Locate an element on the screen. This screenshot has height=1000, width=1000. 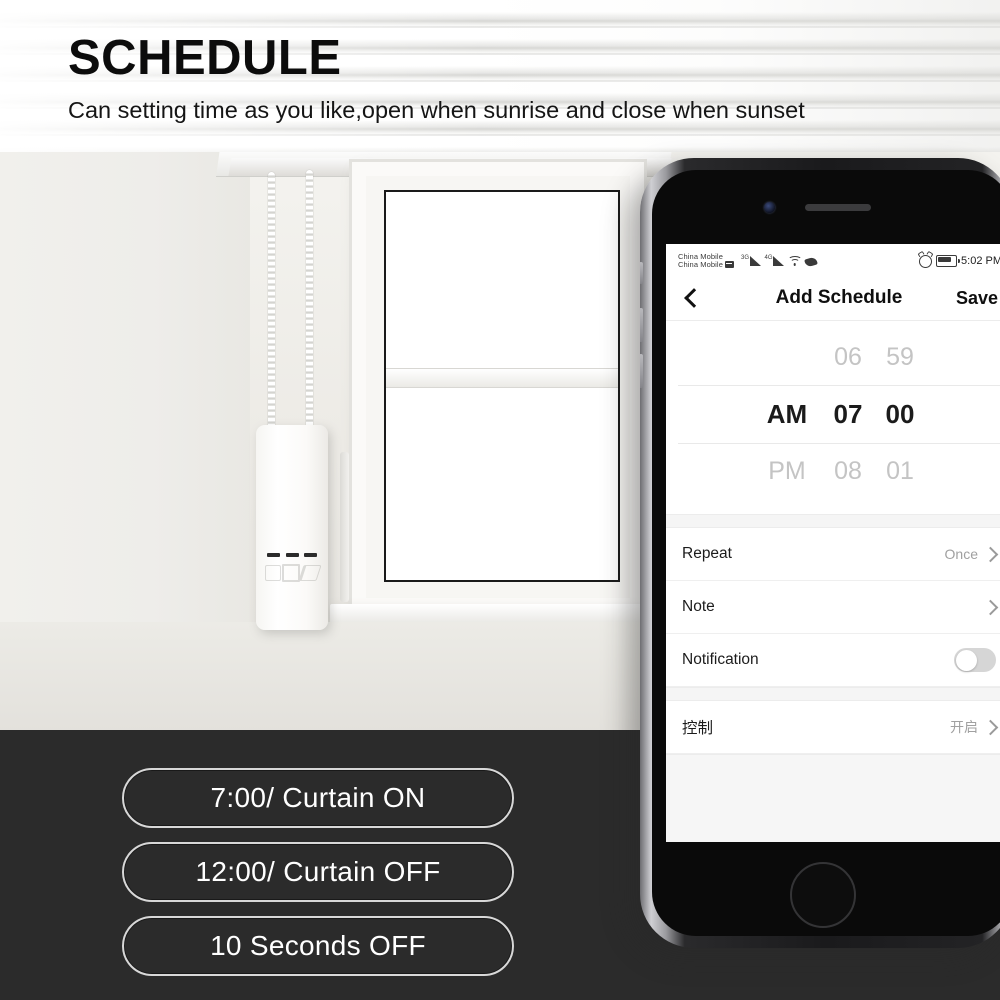
feature-pill-label: 10 Seconds OFF is located at coordinates (318, 945).